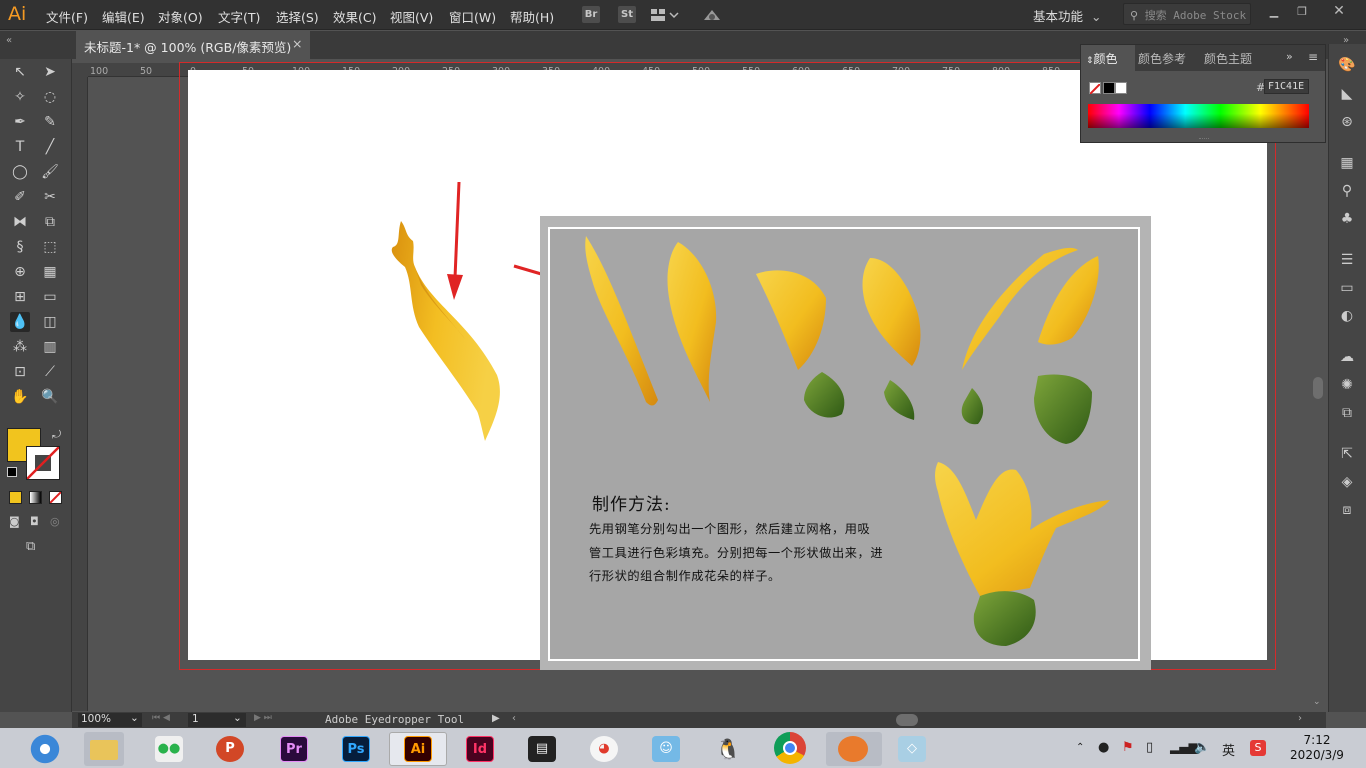 This screenshot has width=1366, height=768. What do you see at coordinates (1302, 13) in the screenshot?
I see `restore-icon: ❐` at bounding box center [1302, 13].